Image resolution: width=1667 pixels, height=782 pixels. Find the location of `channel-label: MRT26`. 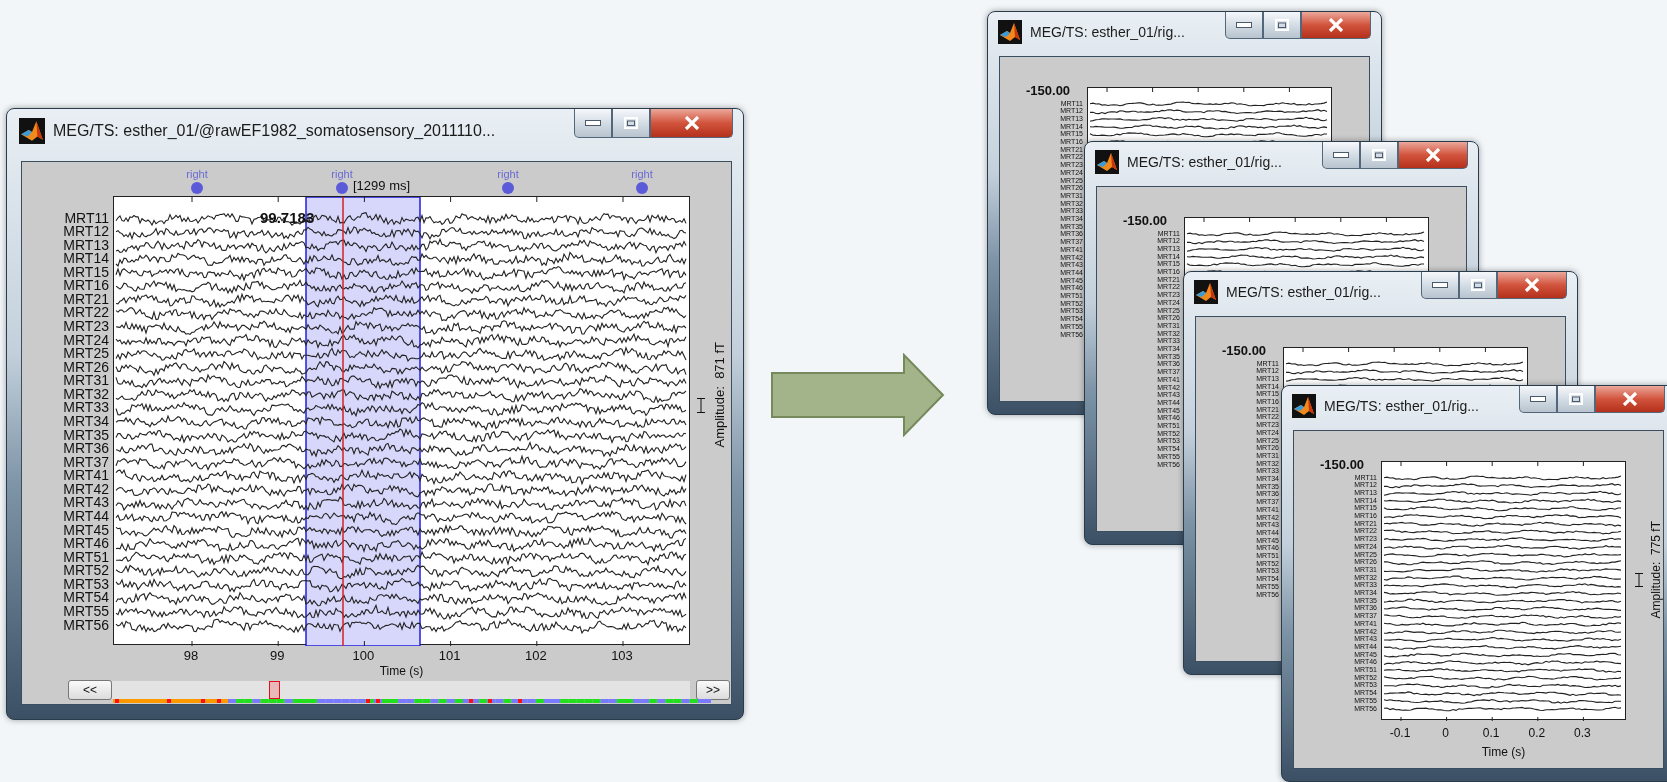

channel-label: MRT26 is located at coordinates (85, 367).